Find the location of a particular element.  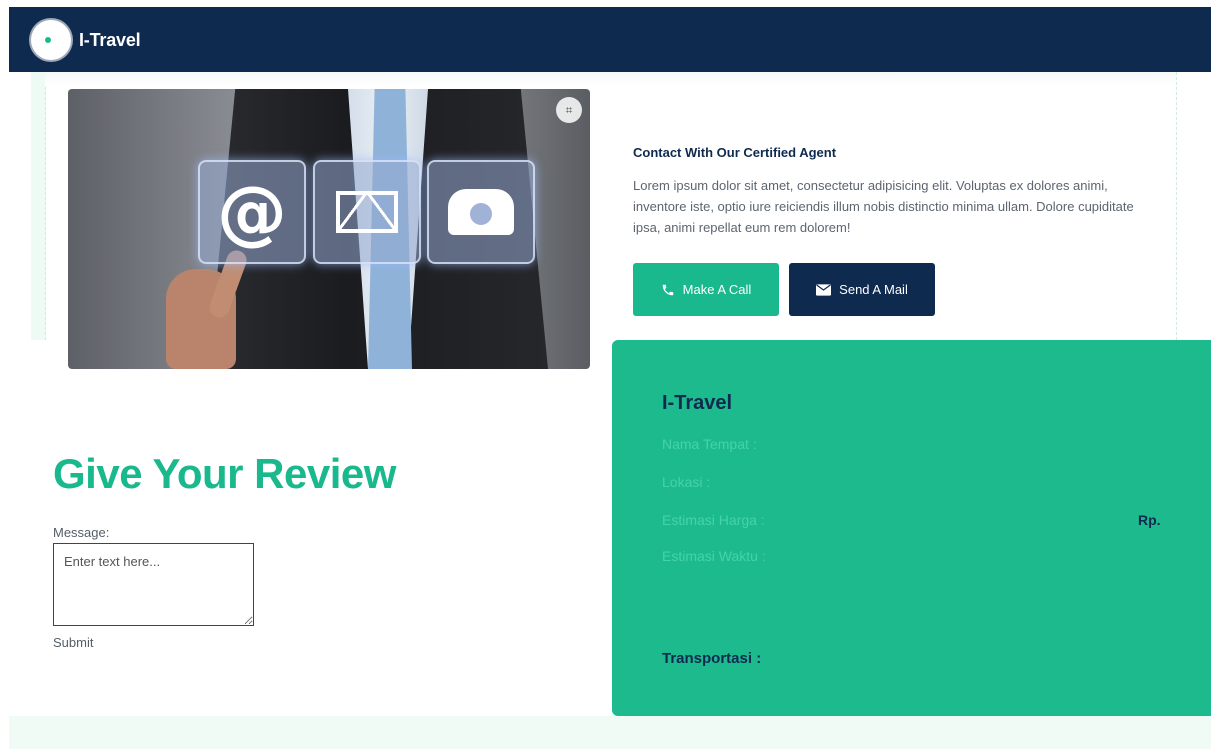

page-left-edge is located at coordinates (4, 410).